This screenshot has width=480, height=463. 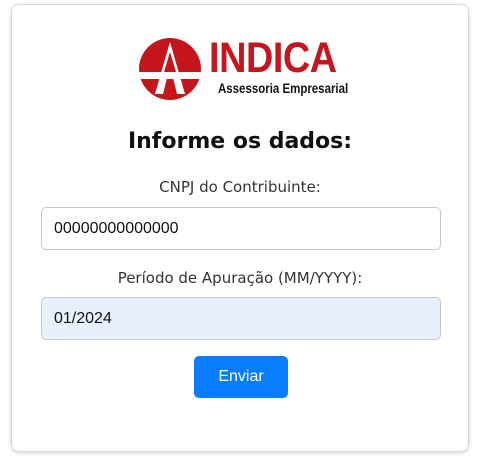 I want to click on indica-logo-mark-icon, so click(x=170, y=69).